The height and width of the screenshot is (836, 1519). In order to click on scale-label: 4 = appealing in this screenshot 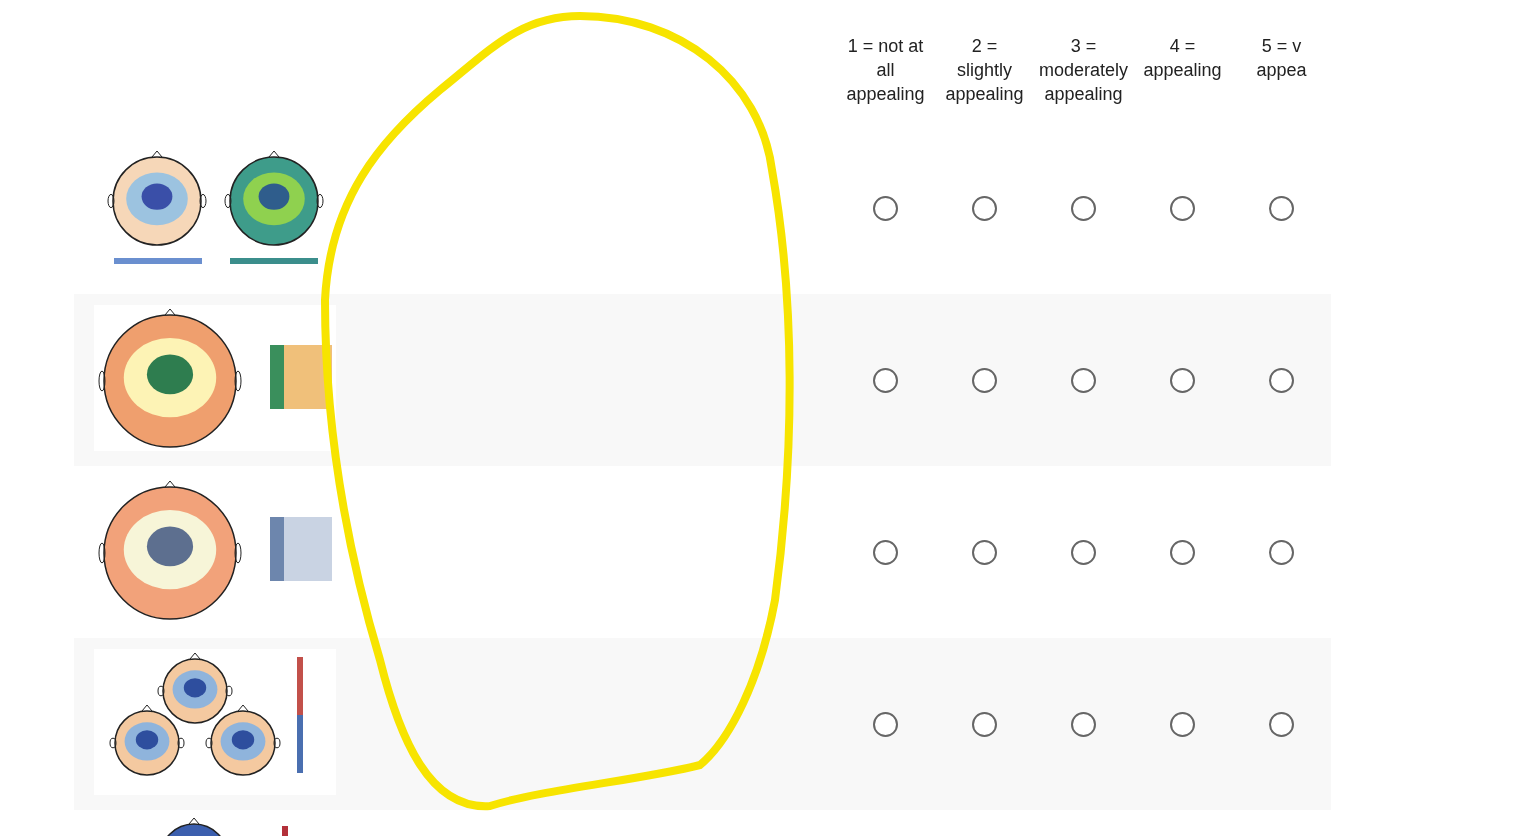, I will do `click(1182, 58)`.